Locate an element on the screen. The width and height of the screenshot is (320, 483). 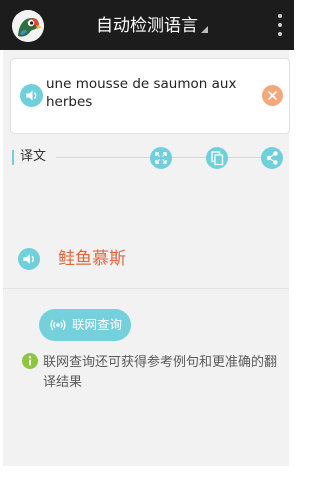
close-icon is located at coordinates (272, 95).